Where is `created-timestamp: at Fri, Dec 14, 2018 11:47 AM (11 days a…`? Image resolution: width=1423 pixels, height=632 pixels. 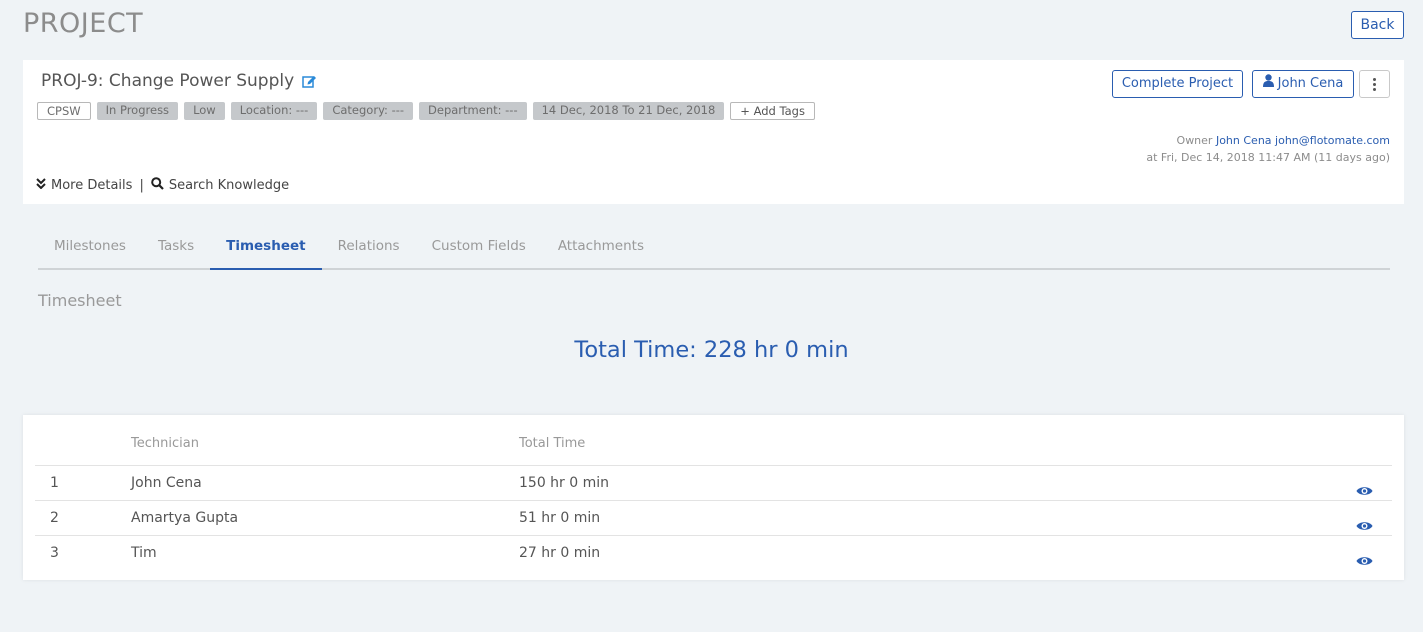
created-timestamp: at Fri, Dec 14, 2018 11:47 AM (11 days a… is located at coordinates (1268, 157).